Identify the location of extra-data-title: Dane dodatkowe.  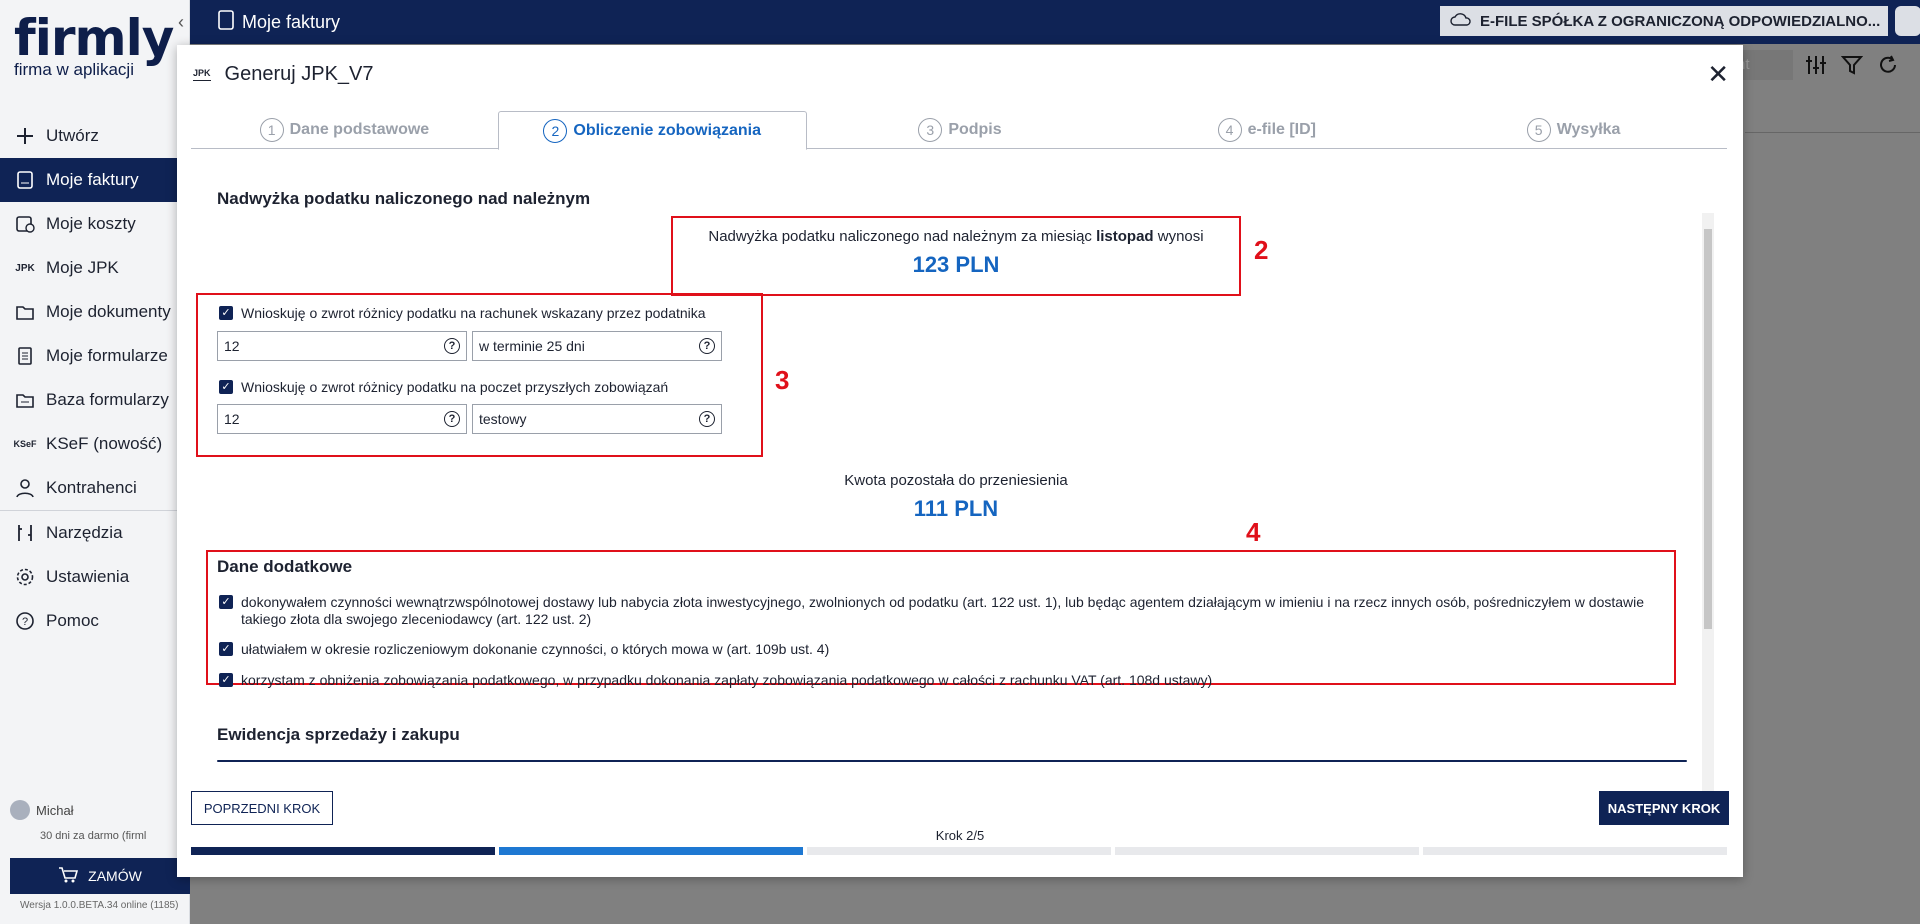
(285, 566).